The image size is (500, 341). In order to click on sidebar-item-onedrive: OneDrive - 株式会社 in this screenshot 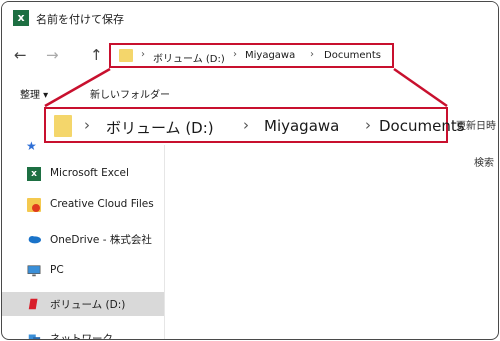, I will do `click(83, 239)`.